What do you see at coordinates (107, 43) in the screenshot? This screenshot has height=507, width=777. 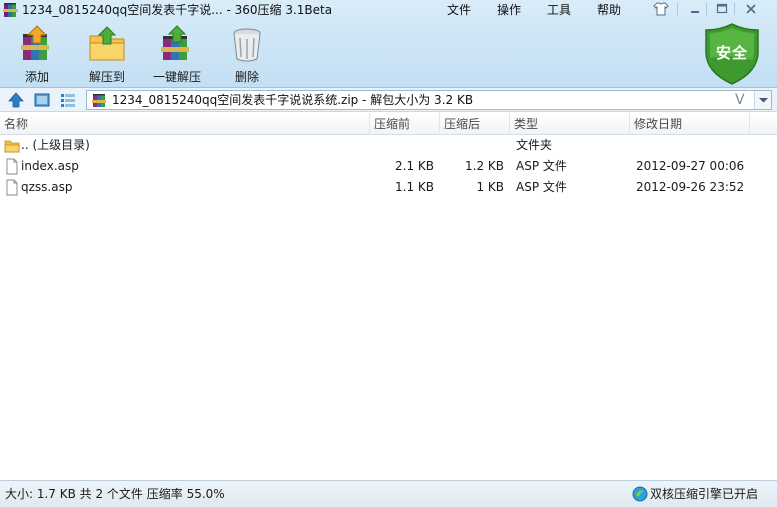 I see `folder-extract-icon` at bounding box center [107, 43].